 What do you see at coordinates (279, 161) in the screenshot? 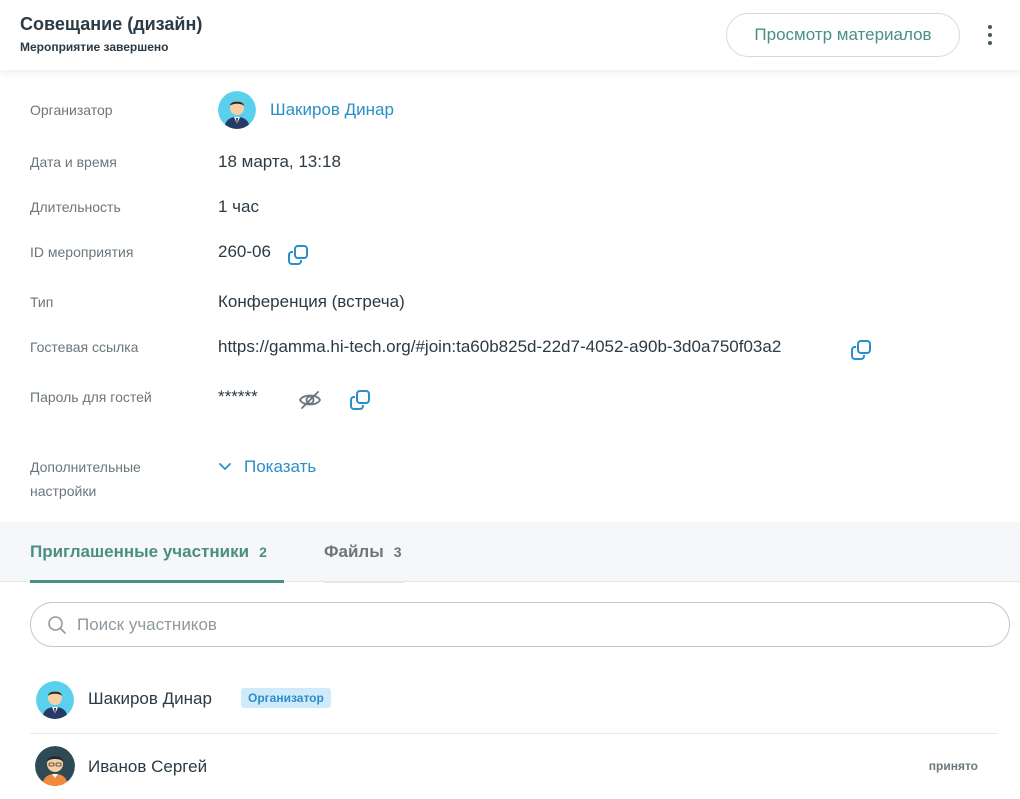
I see `datetime-value: 18 марта, 13:18` at bounding box center [279, 161].